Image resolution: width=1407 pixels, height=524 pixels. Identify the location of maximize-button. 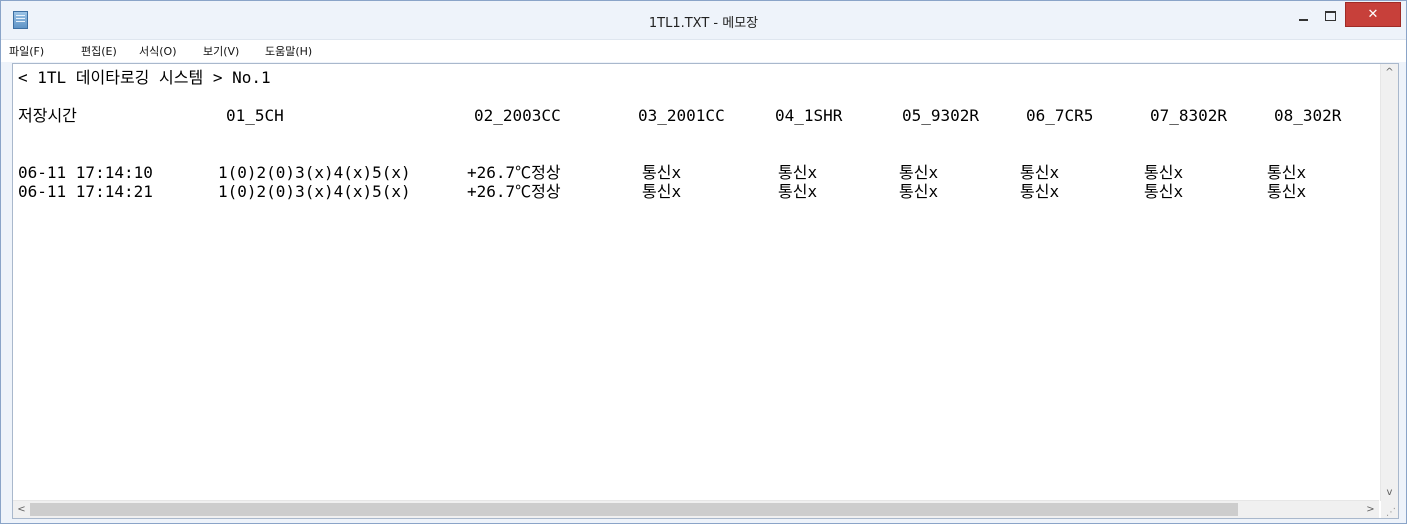
(1330, 16).